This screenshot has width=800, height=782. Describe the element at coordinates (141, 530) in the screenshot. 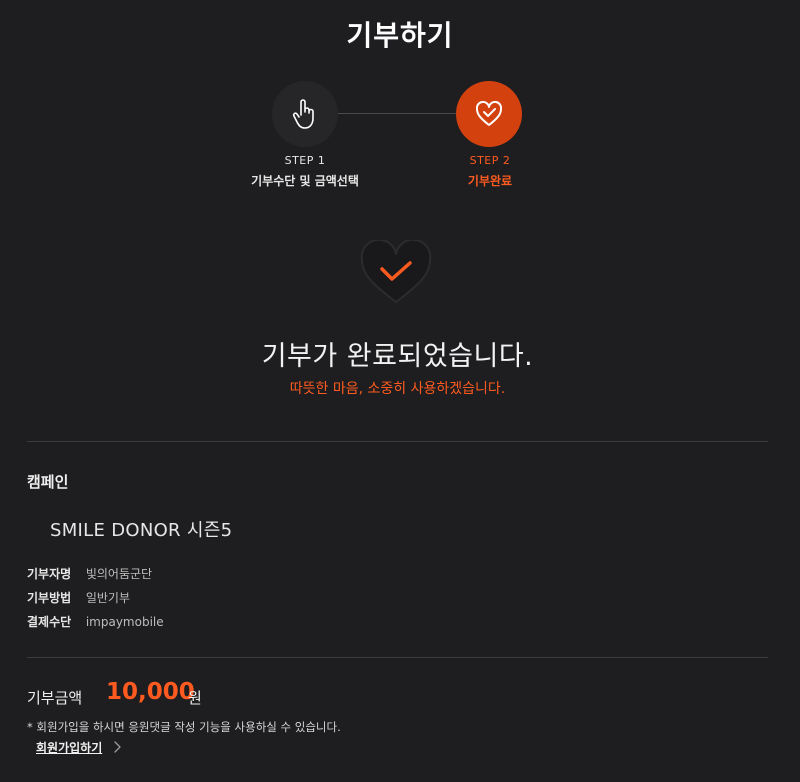

I see `campaign-name: SMILE DONOR 시즌5` at that location.